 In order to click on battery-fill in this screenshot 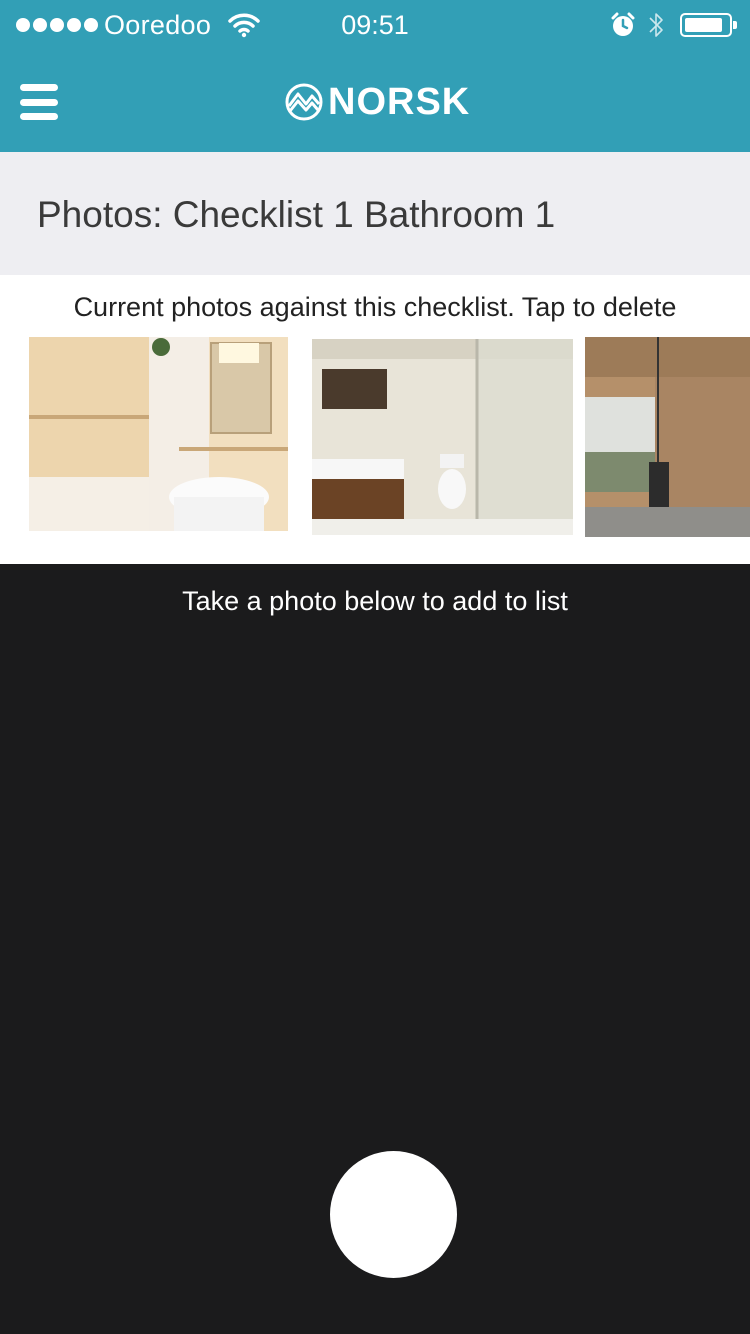, I will do `click(703, 25)`.